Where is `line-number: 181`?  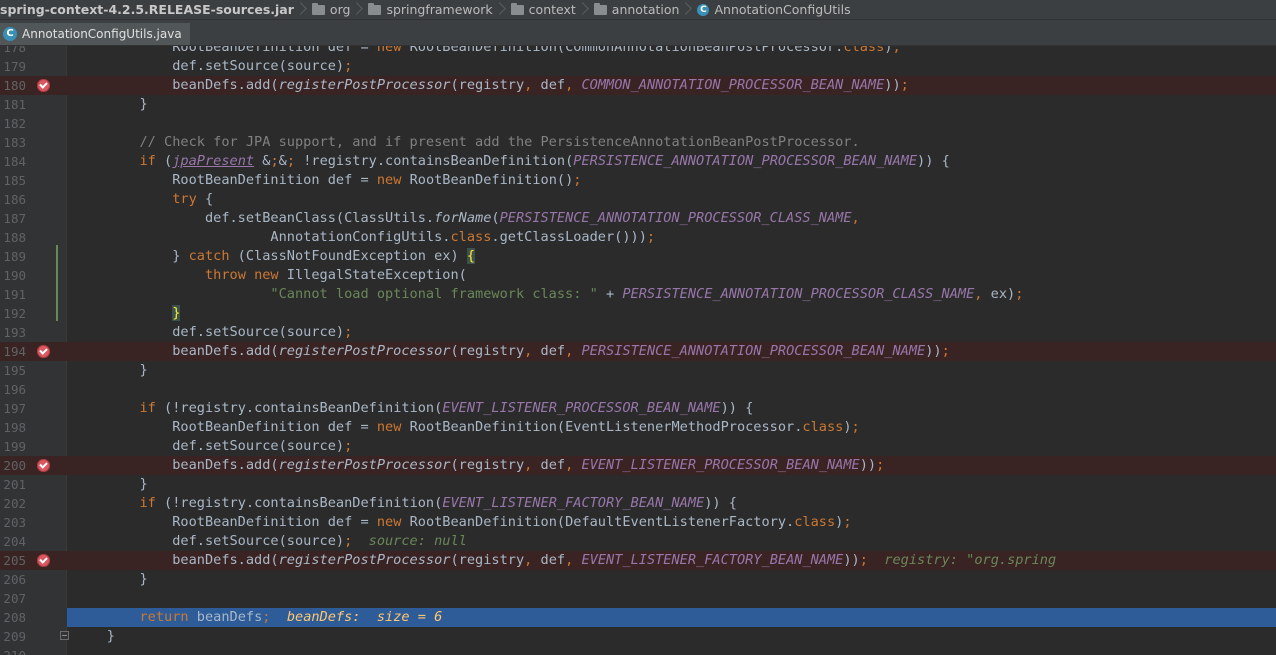 line-number: 181 is located at coordinates (13, 104).